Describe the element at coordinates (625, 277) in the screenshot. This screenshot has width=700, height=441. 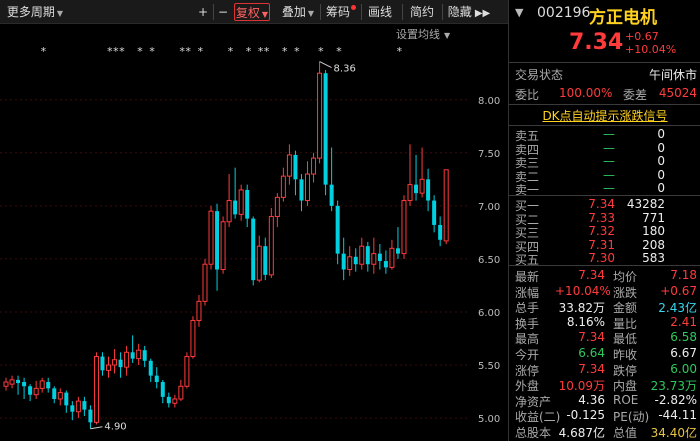
I see `stat-label: 均价` at that location.